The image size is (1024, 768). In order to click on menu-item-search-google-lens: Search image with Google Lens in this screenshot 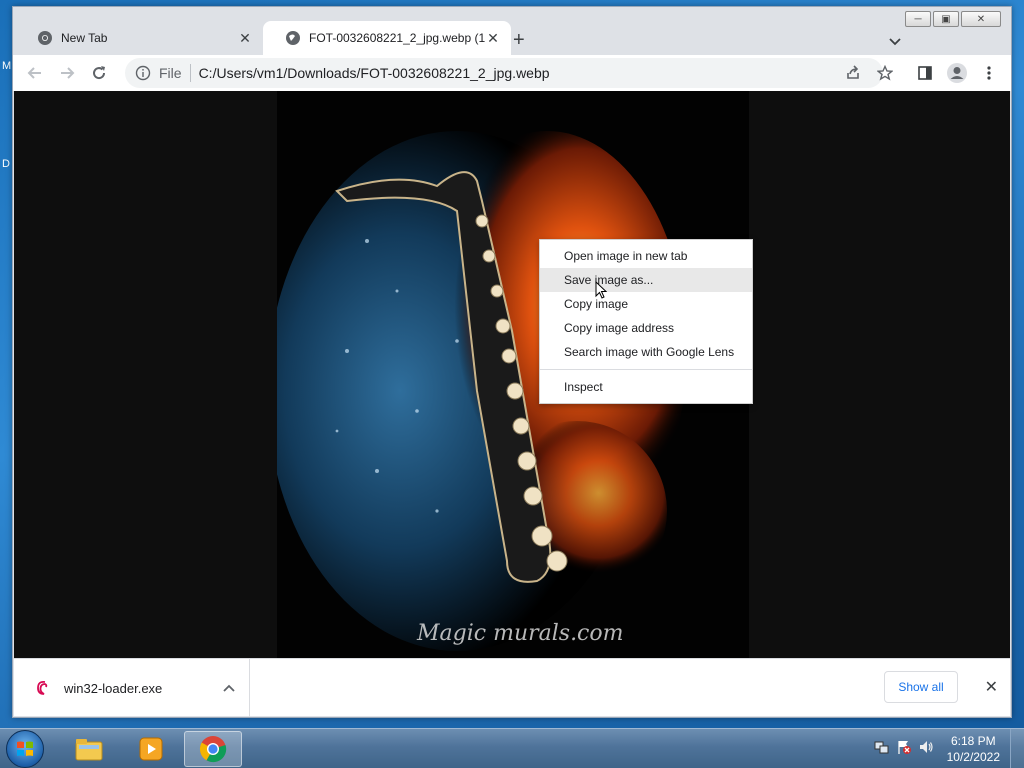, I will do `click(646, 352)`.